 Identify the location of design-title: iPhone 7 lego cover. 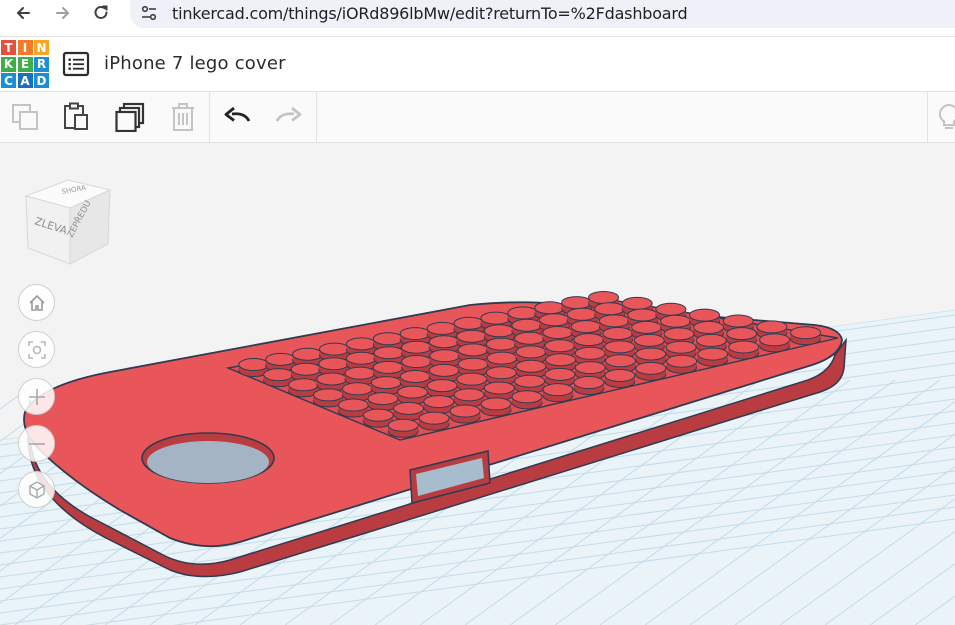
(195, 63).